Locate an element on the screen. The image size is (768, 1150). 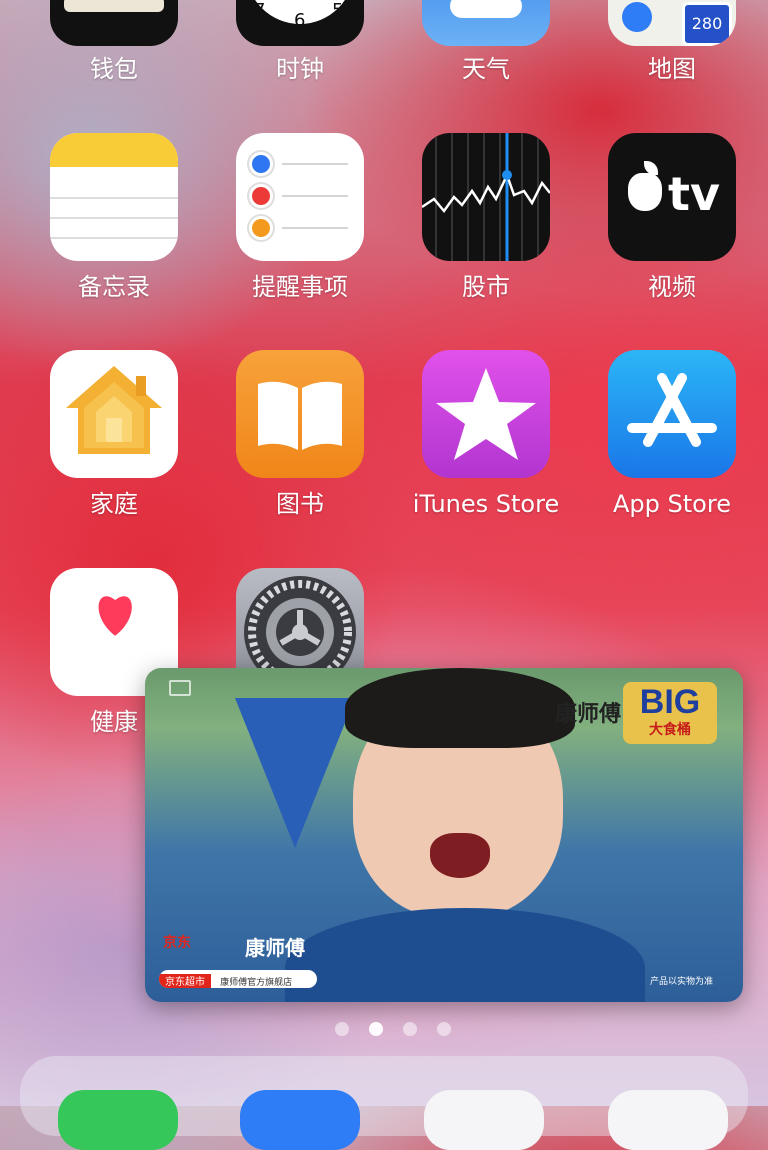
store-name: 京东超市 is located at coordinates (185, 981).